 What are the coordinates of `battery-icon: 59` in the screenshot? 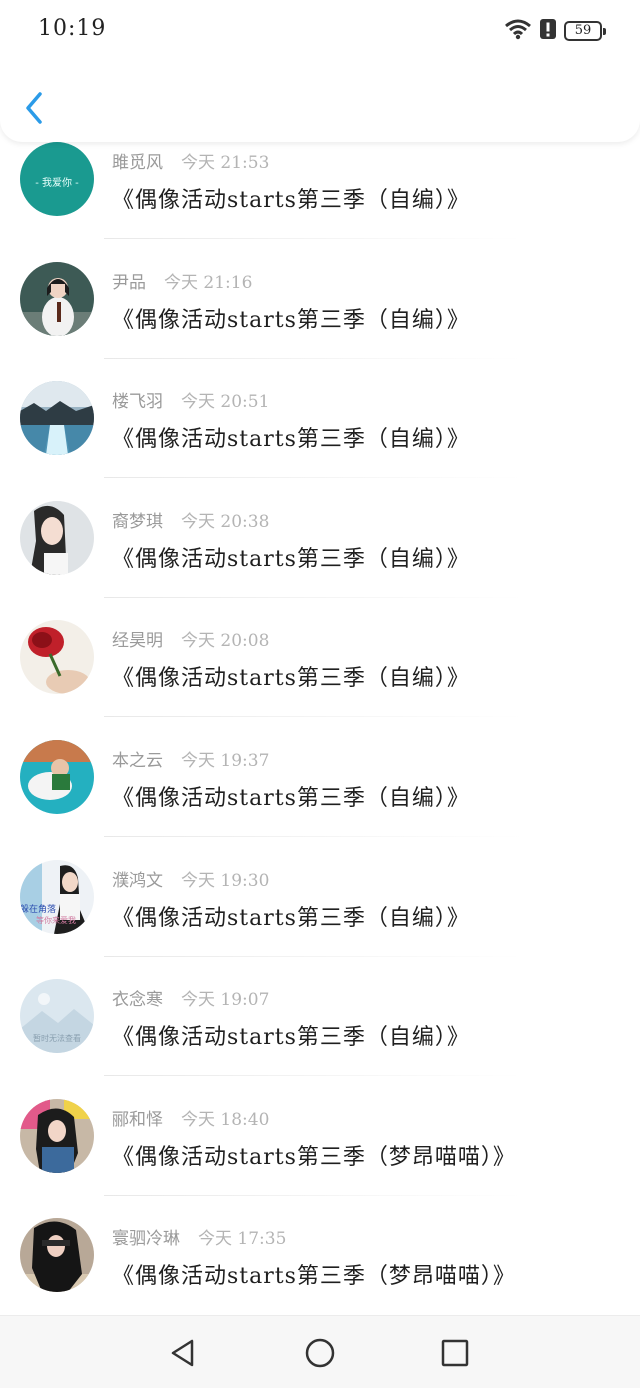 It's located at (585, 31).